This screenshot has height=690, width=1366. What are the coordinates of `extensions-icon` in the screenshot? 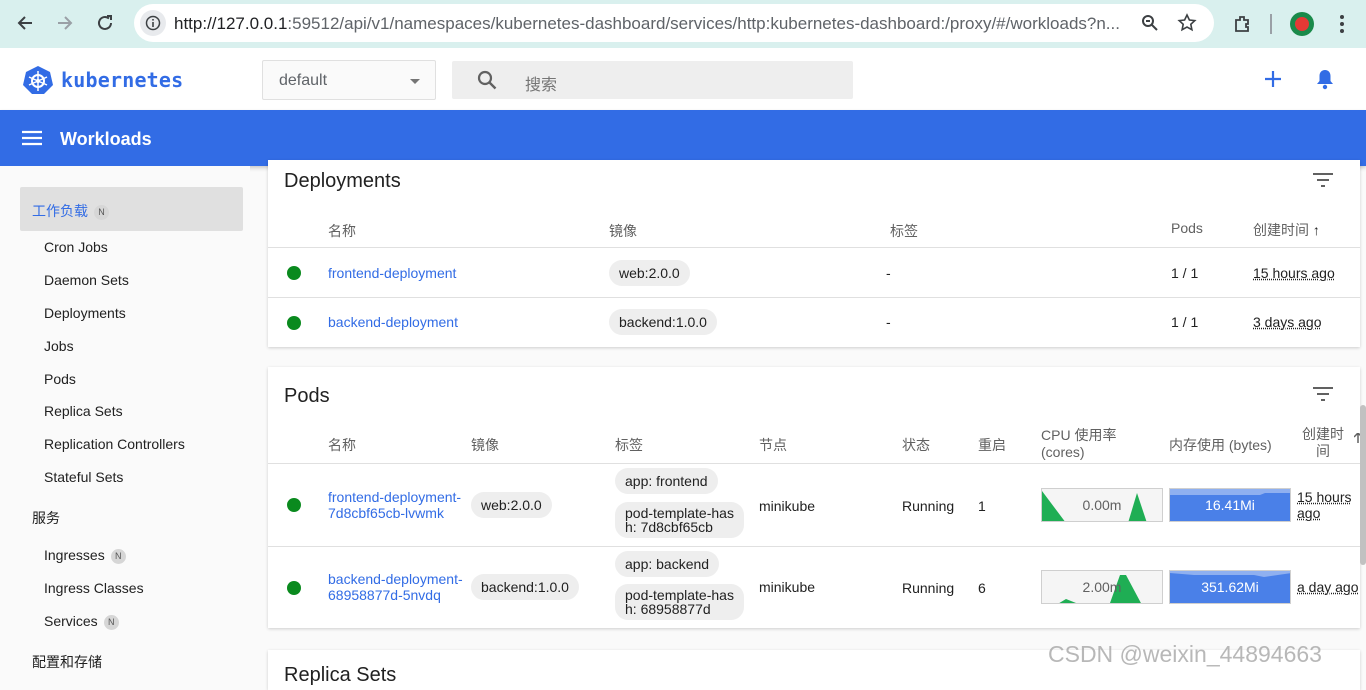 It's located at (1243, 26).